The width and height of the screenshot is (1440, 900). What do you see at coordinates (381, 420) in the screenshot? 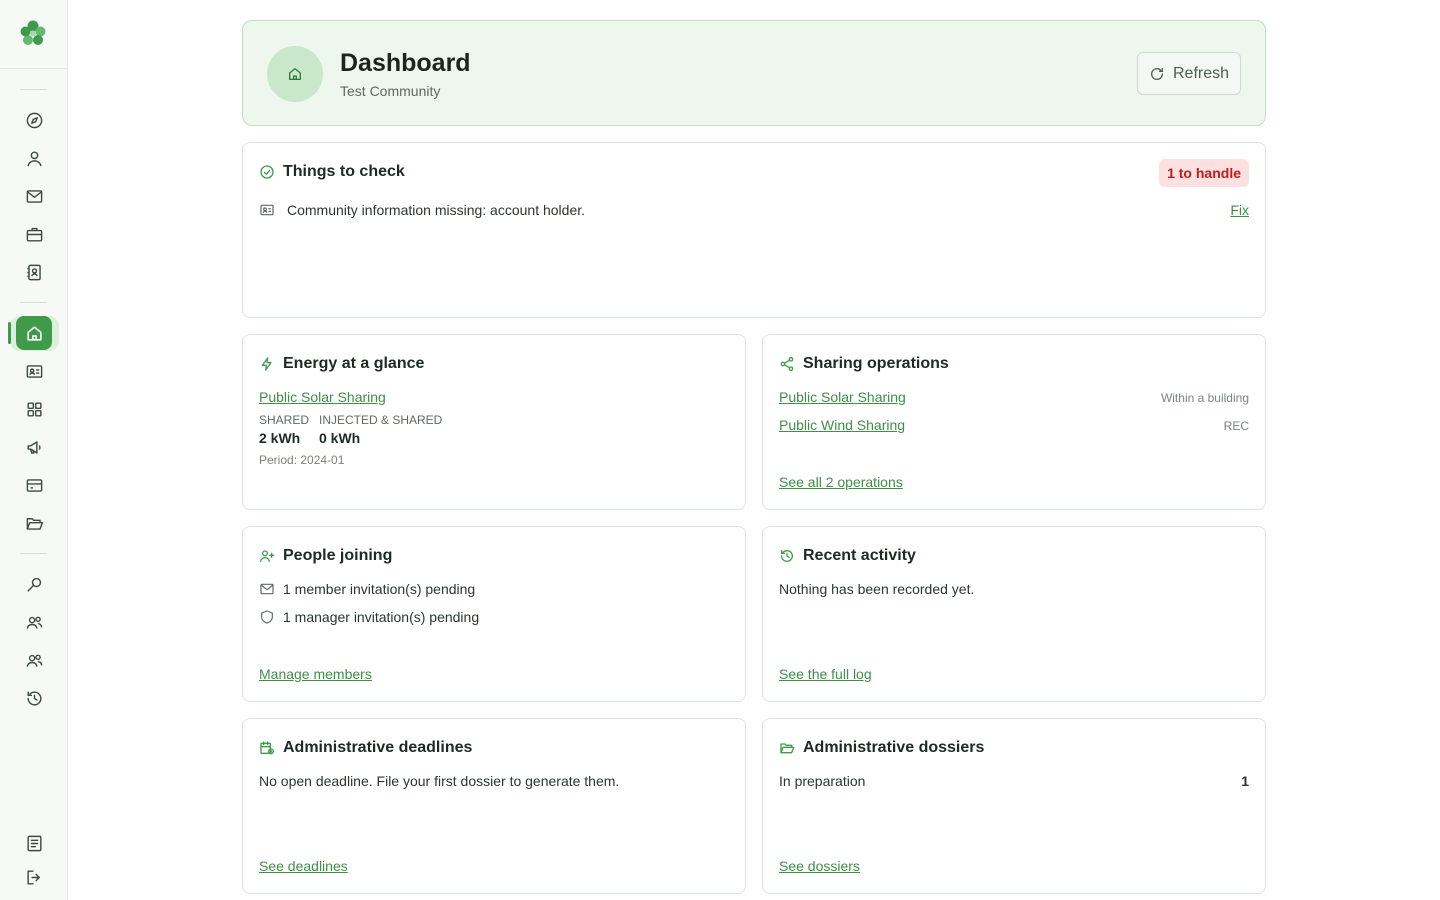
I see `injected-label: INJECTED & SHARED` at bounding box center [381, 420].